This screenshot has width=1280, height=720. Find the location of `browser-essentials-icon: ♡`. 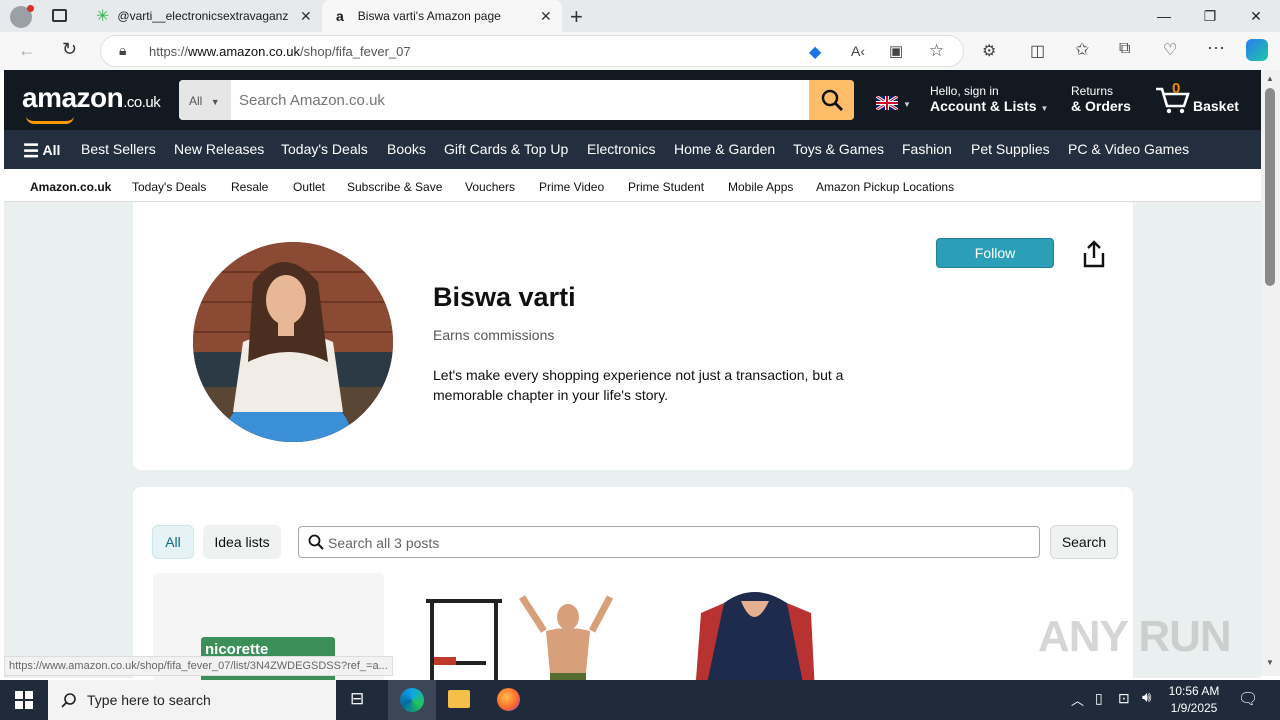

browser-essentials-icon: ♡ is located at coordinates (1170, 50).